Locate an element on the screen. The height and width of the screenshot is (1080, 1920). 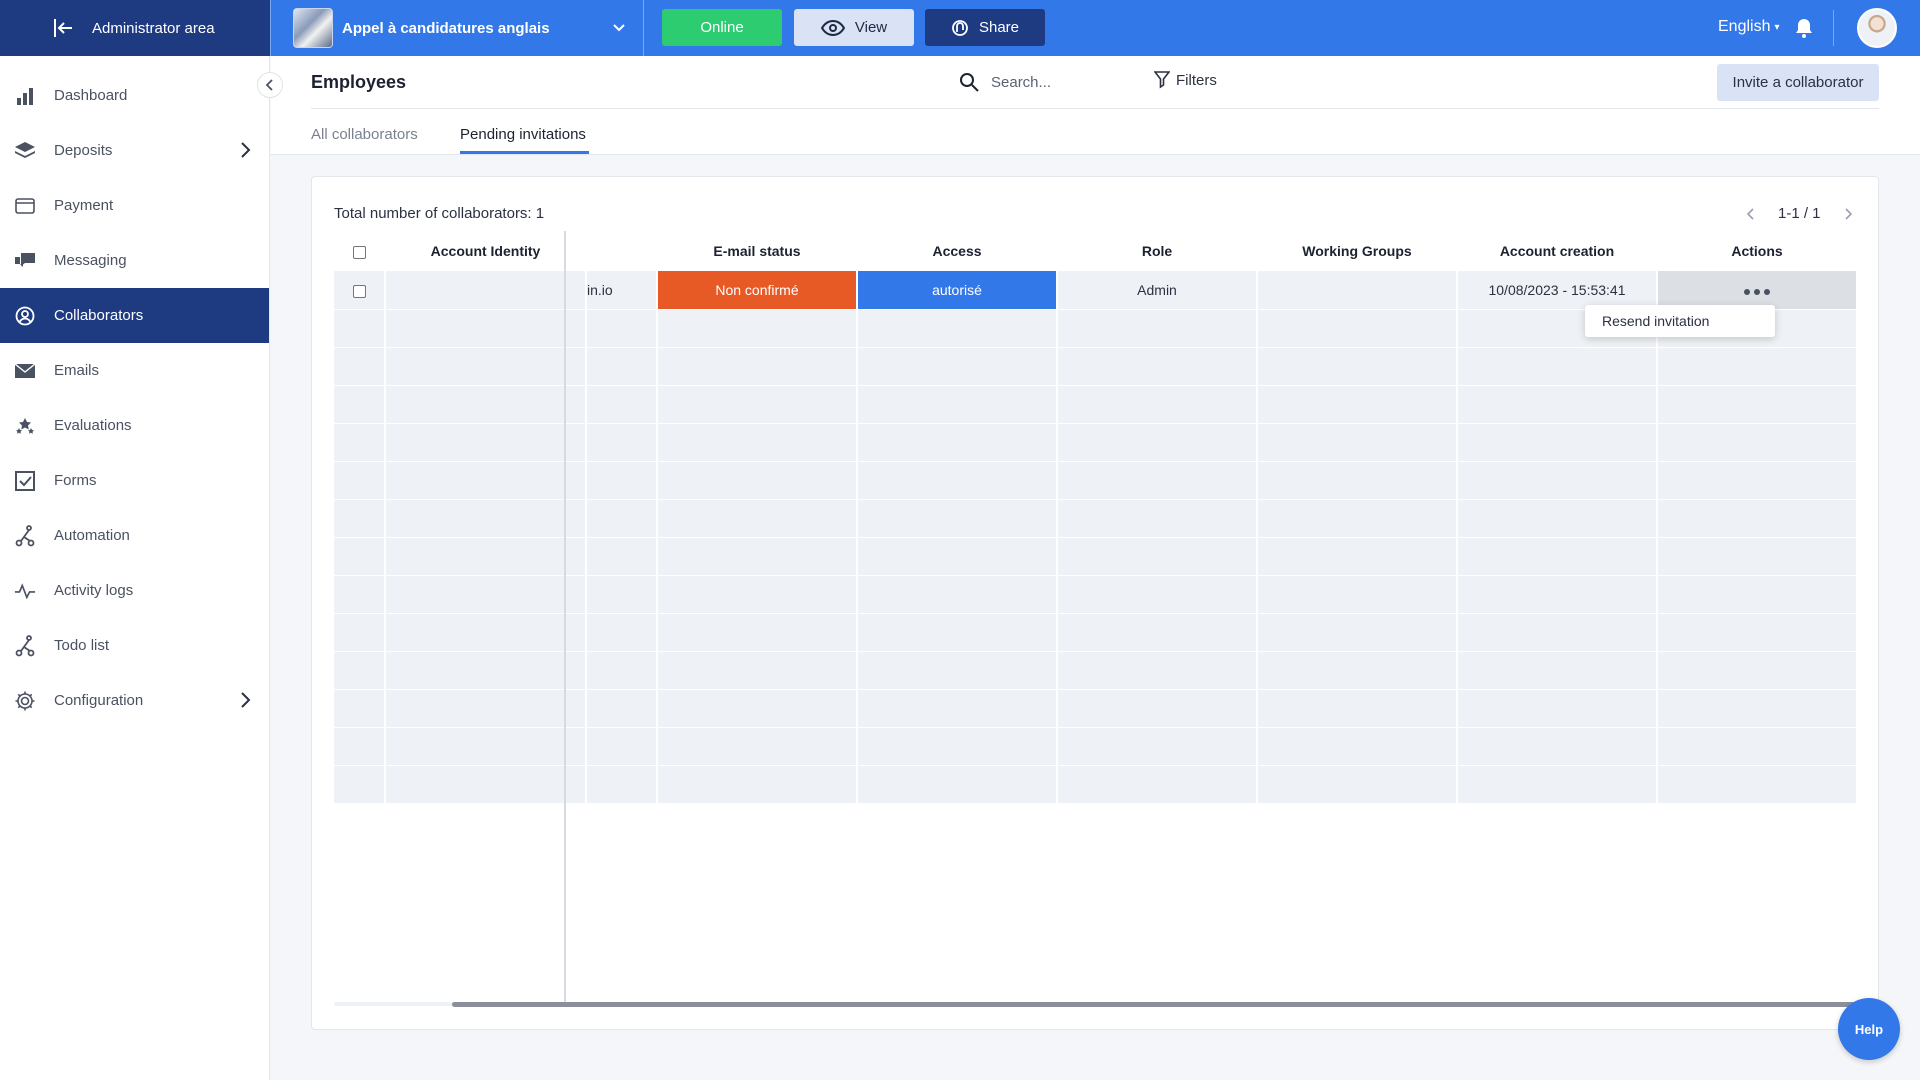
account-creation-cell: 10/08/2023 - 15:53:41 is located at coordinates (1557, 290).